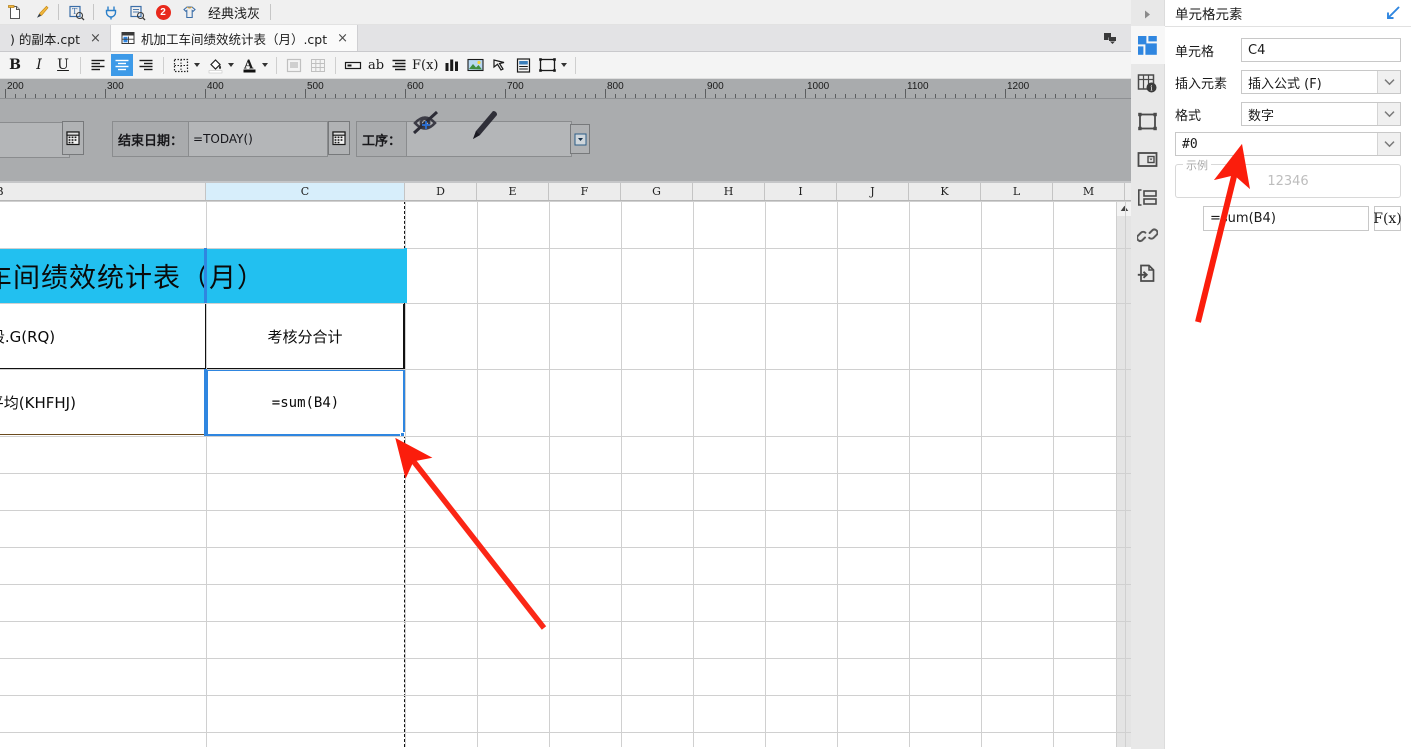  What do you see at coordinates (565, 12) in the screenshot?
I see `quick-access-toolbar: T 2 经典浅灰` at bounding box center [565, 12].